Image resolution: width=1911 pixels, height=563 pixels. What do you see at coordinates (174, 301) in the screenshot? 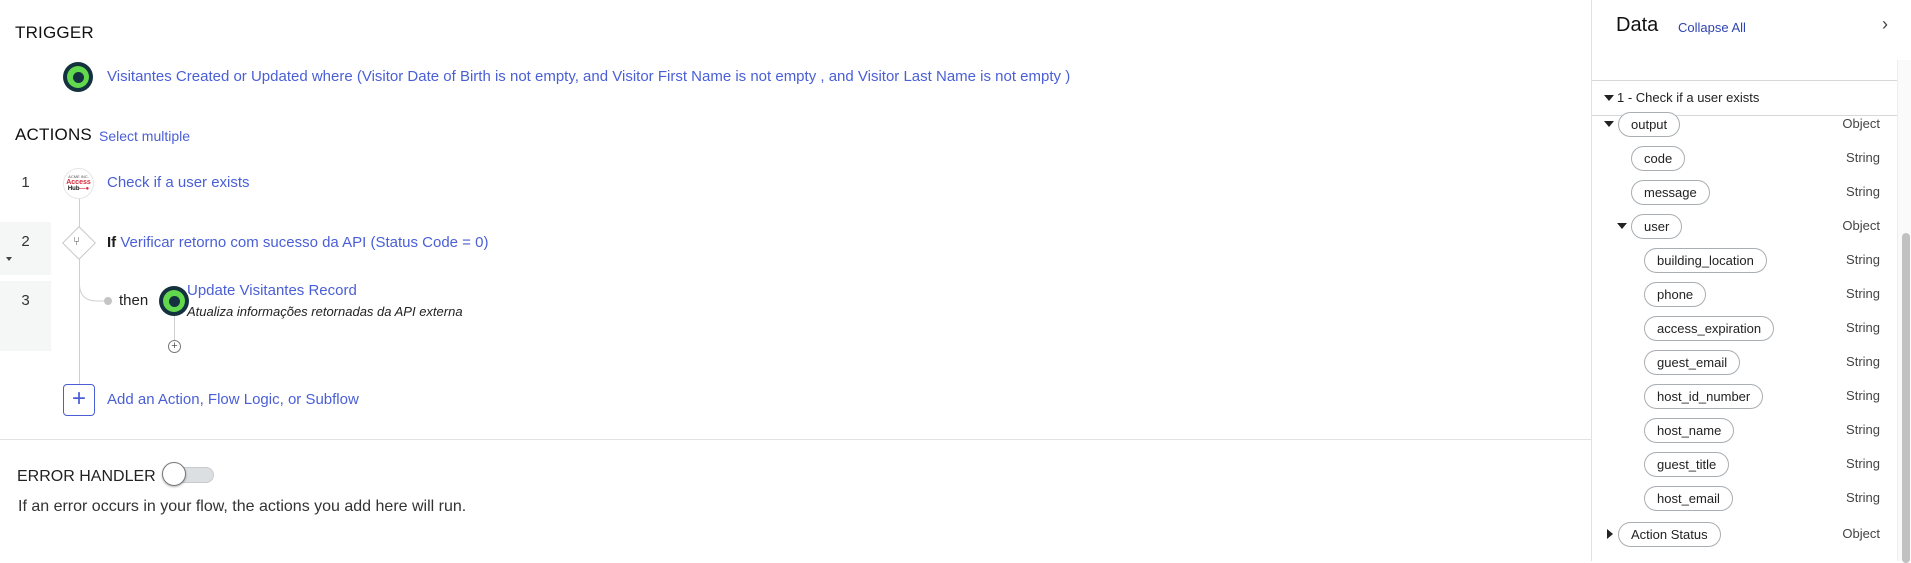
I see `update-record-icon` at bounding box center [174, 301].